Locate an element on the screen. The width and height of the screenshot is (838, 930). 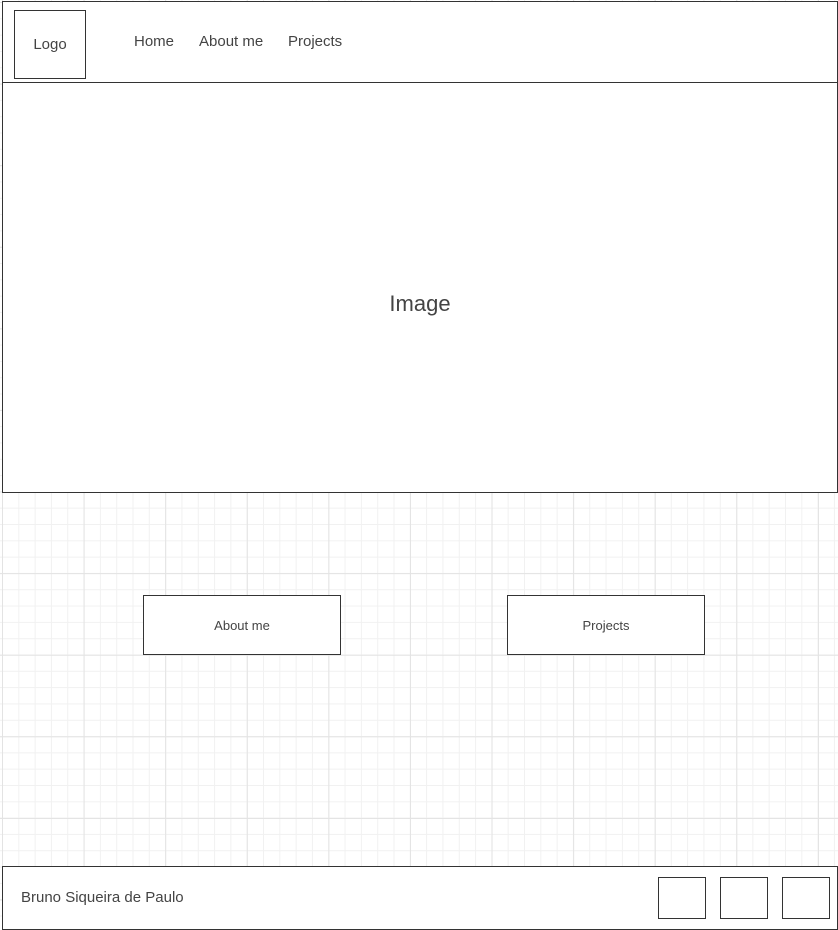
nav-link-about: About me is located at coordinates (231, 42).